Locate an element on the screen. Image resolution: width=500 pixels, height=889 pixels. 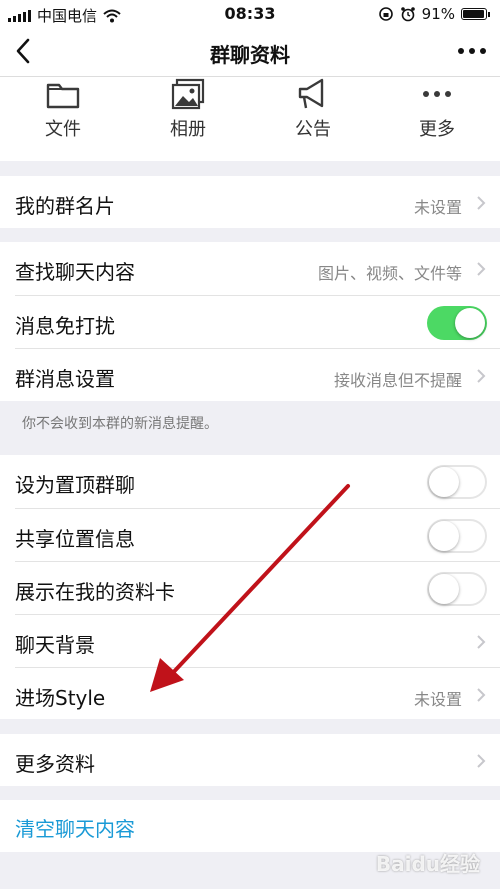
row-mute: 消息免打扰 is located at coordinates (250, 322).